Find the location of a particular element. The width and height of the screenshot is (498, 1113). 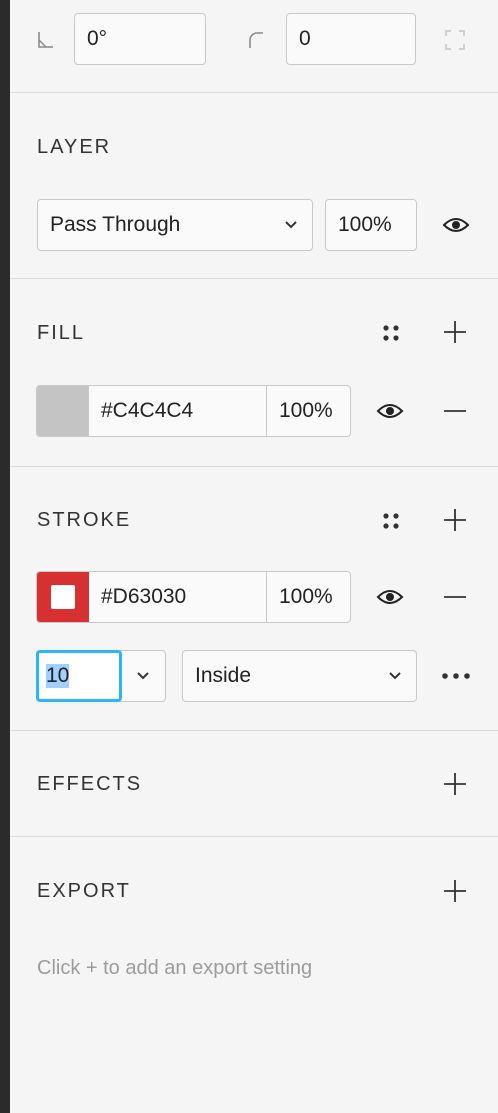

layer-opacity-value: 100% is located at coordinates (365, 224).